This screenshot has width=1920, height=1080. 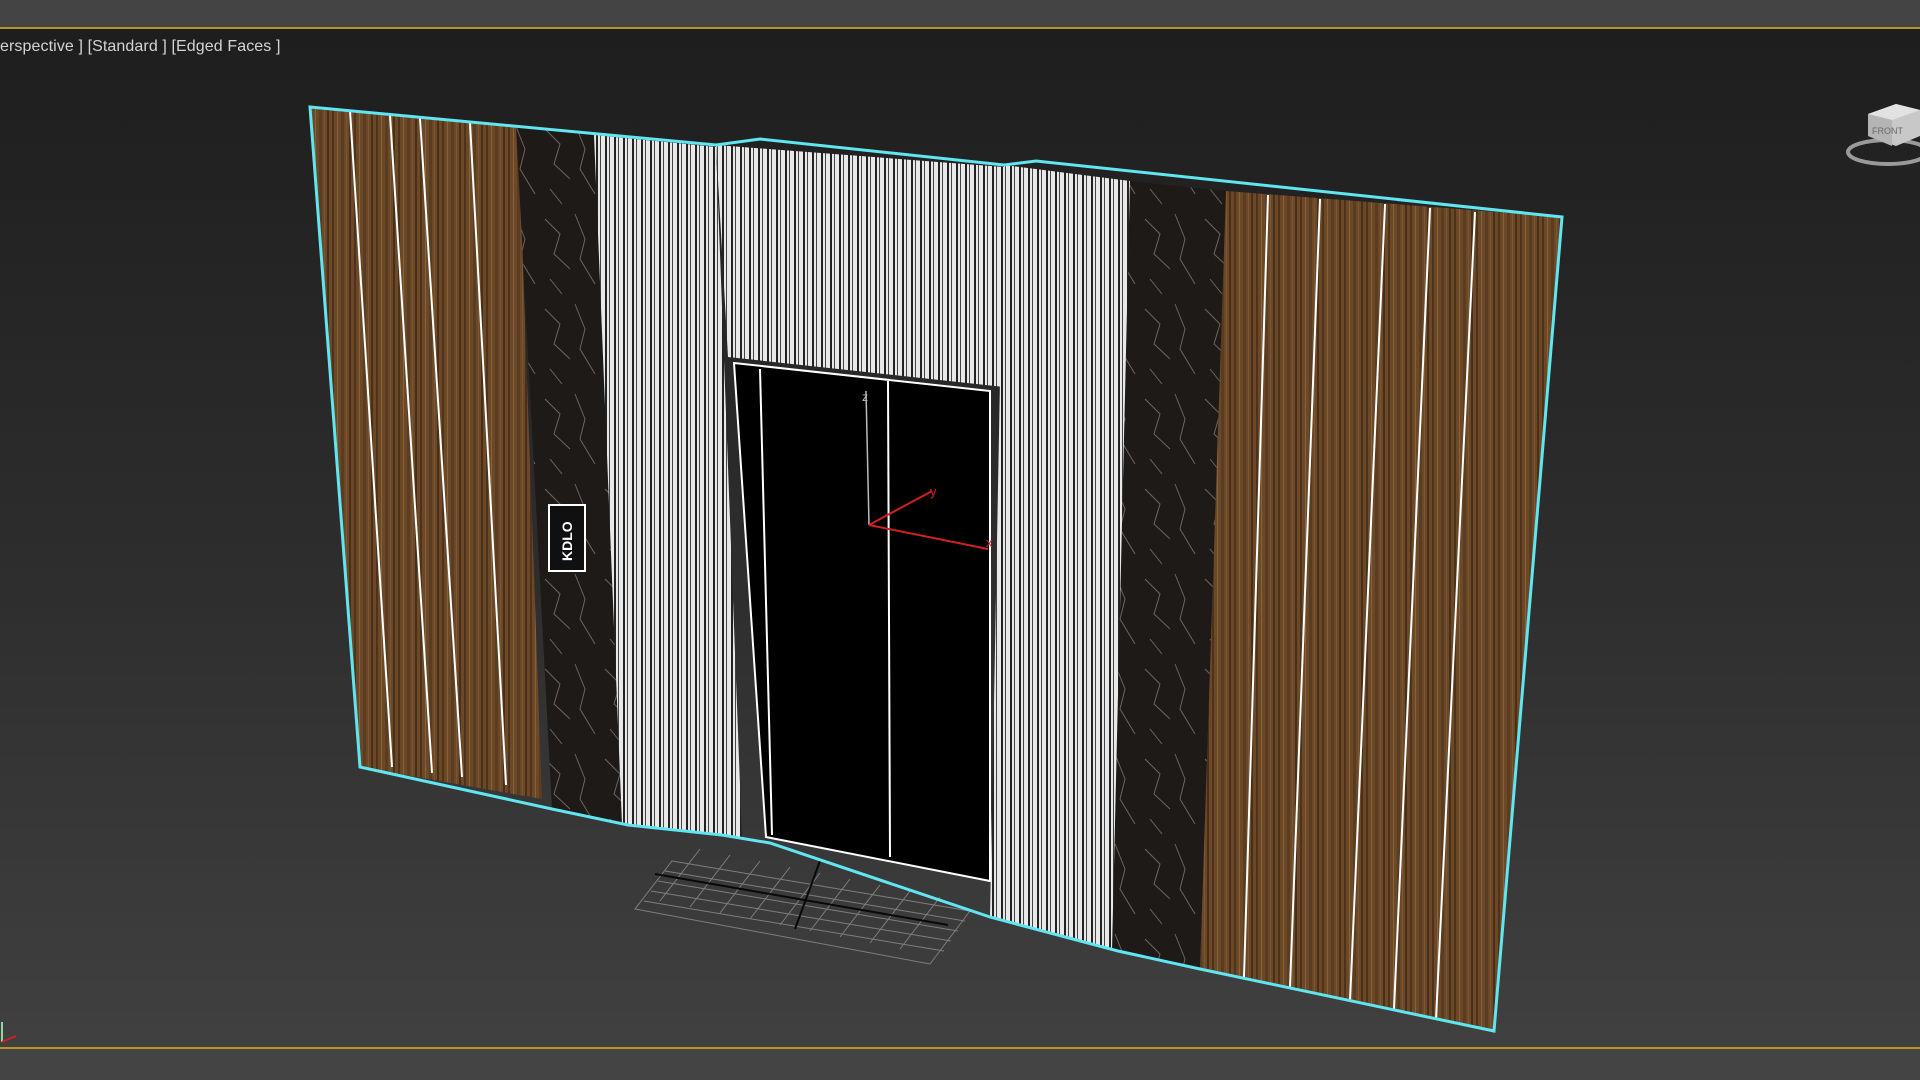 I want to click on gizmo-z-label: z, so click(x=865, y=397).